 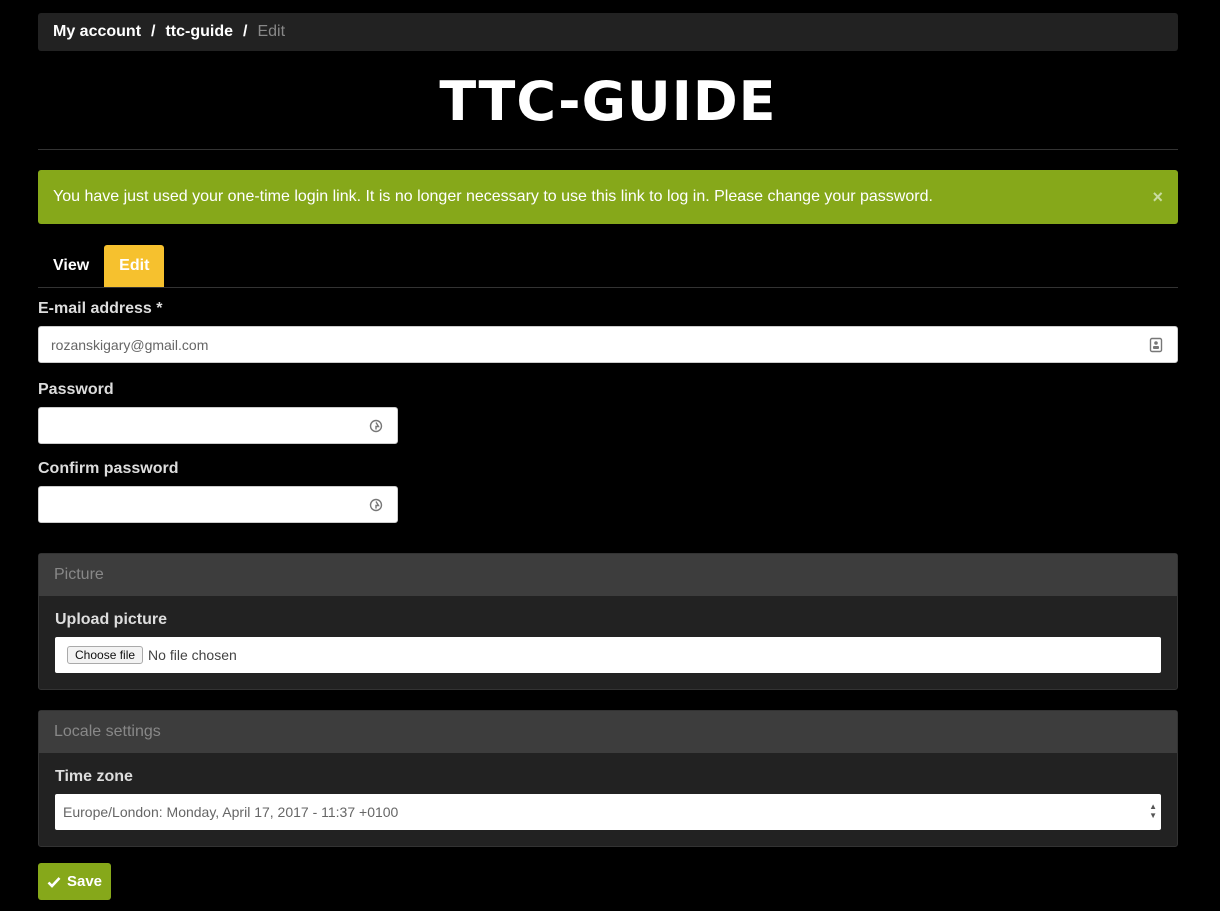 I want to click on picture-panel-title: Picture, so click(x=608, y=575).